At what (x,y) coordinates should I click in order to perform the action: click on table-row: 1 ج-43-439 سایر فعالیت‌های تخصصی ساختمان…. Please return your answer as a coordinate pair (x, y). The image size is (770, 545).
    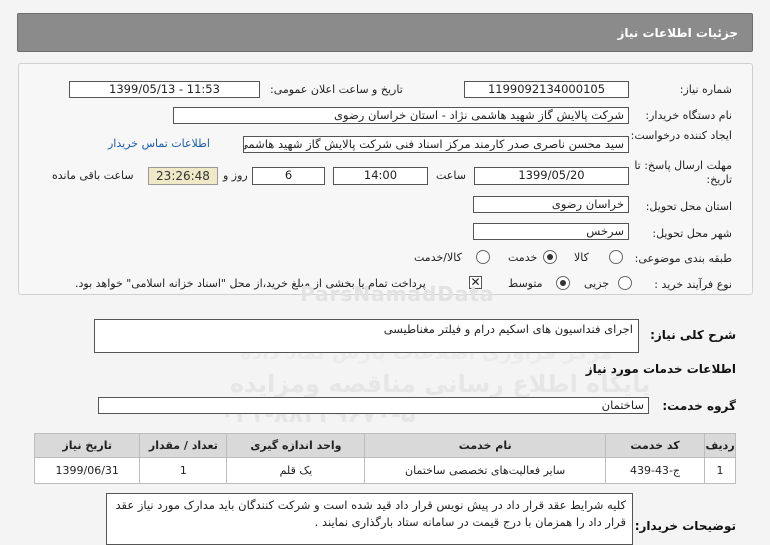
    Looking at the image, I should click on (384, 470).